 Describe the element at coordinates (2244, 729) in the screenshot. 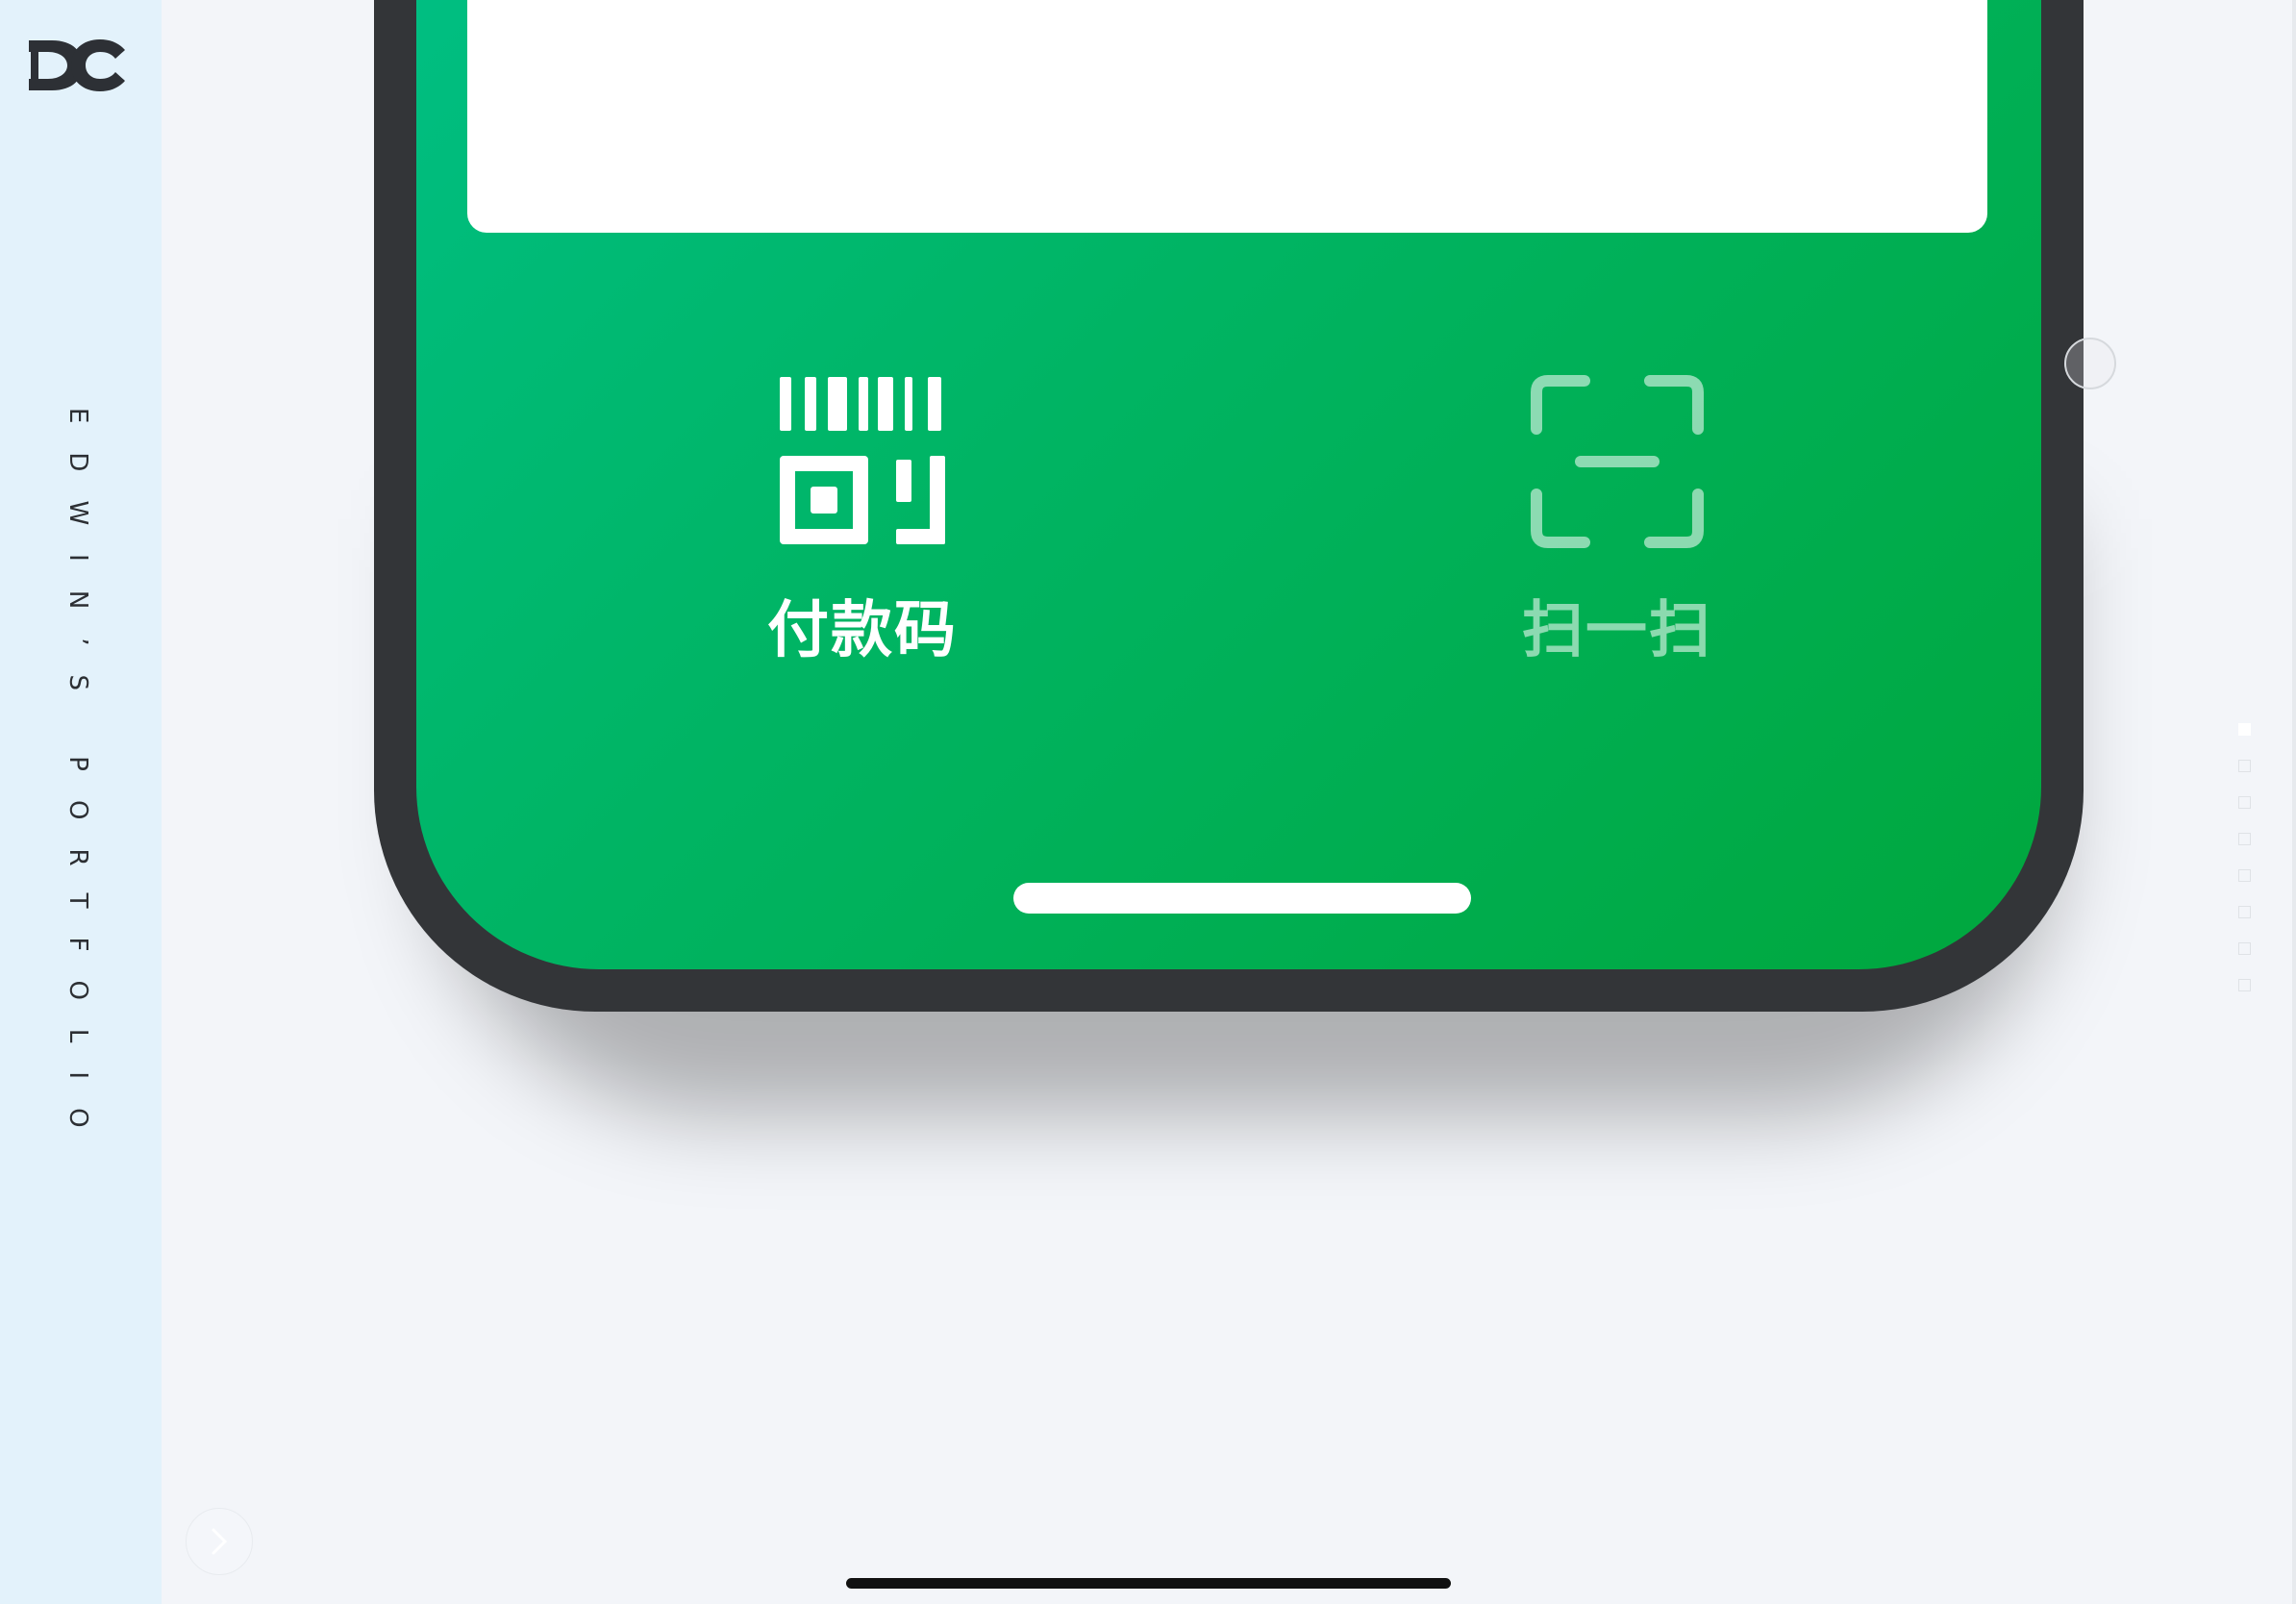

I see `pagination-dot-active` at that location.